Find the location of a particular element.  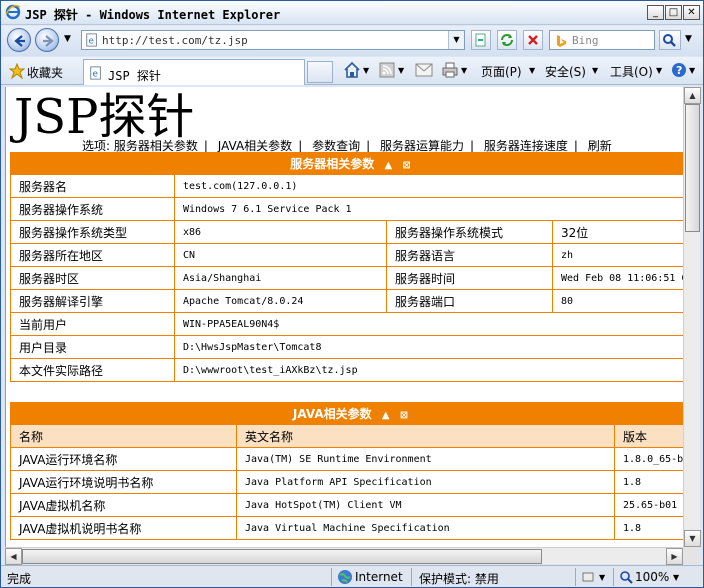

server-section-title: 服务器相关参数 is located at coordinates (332, 164).